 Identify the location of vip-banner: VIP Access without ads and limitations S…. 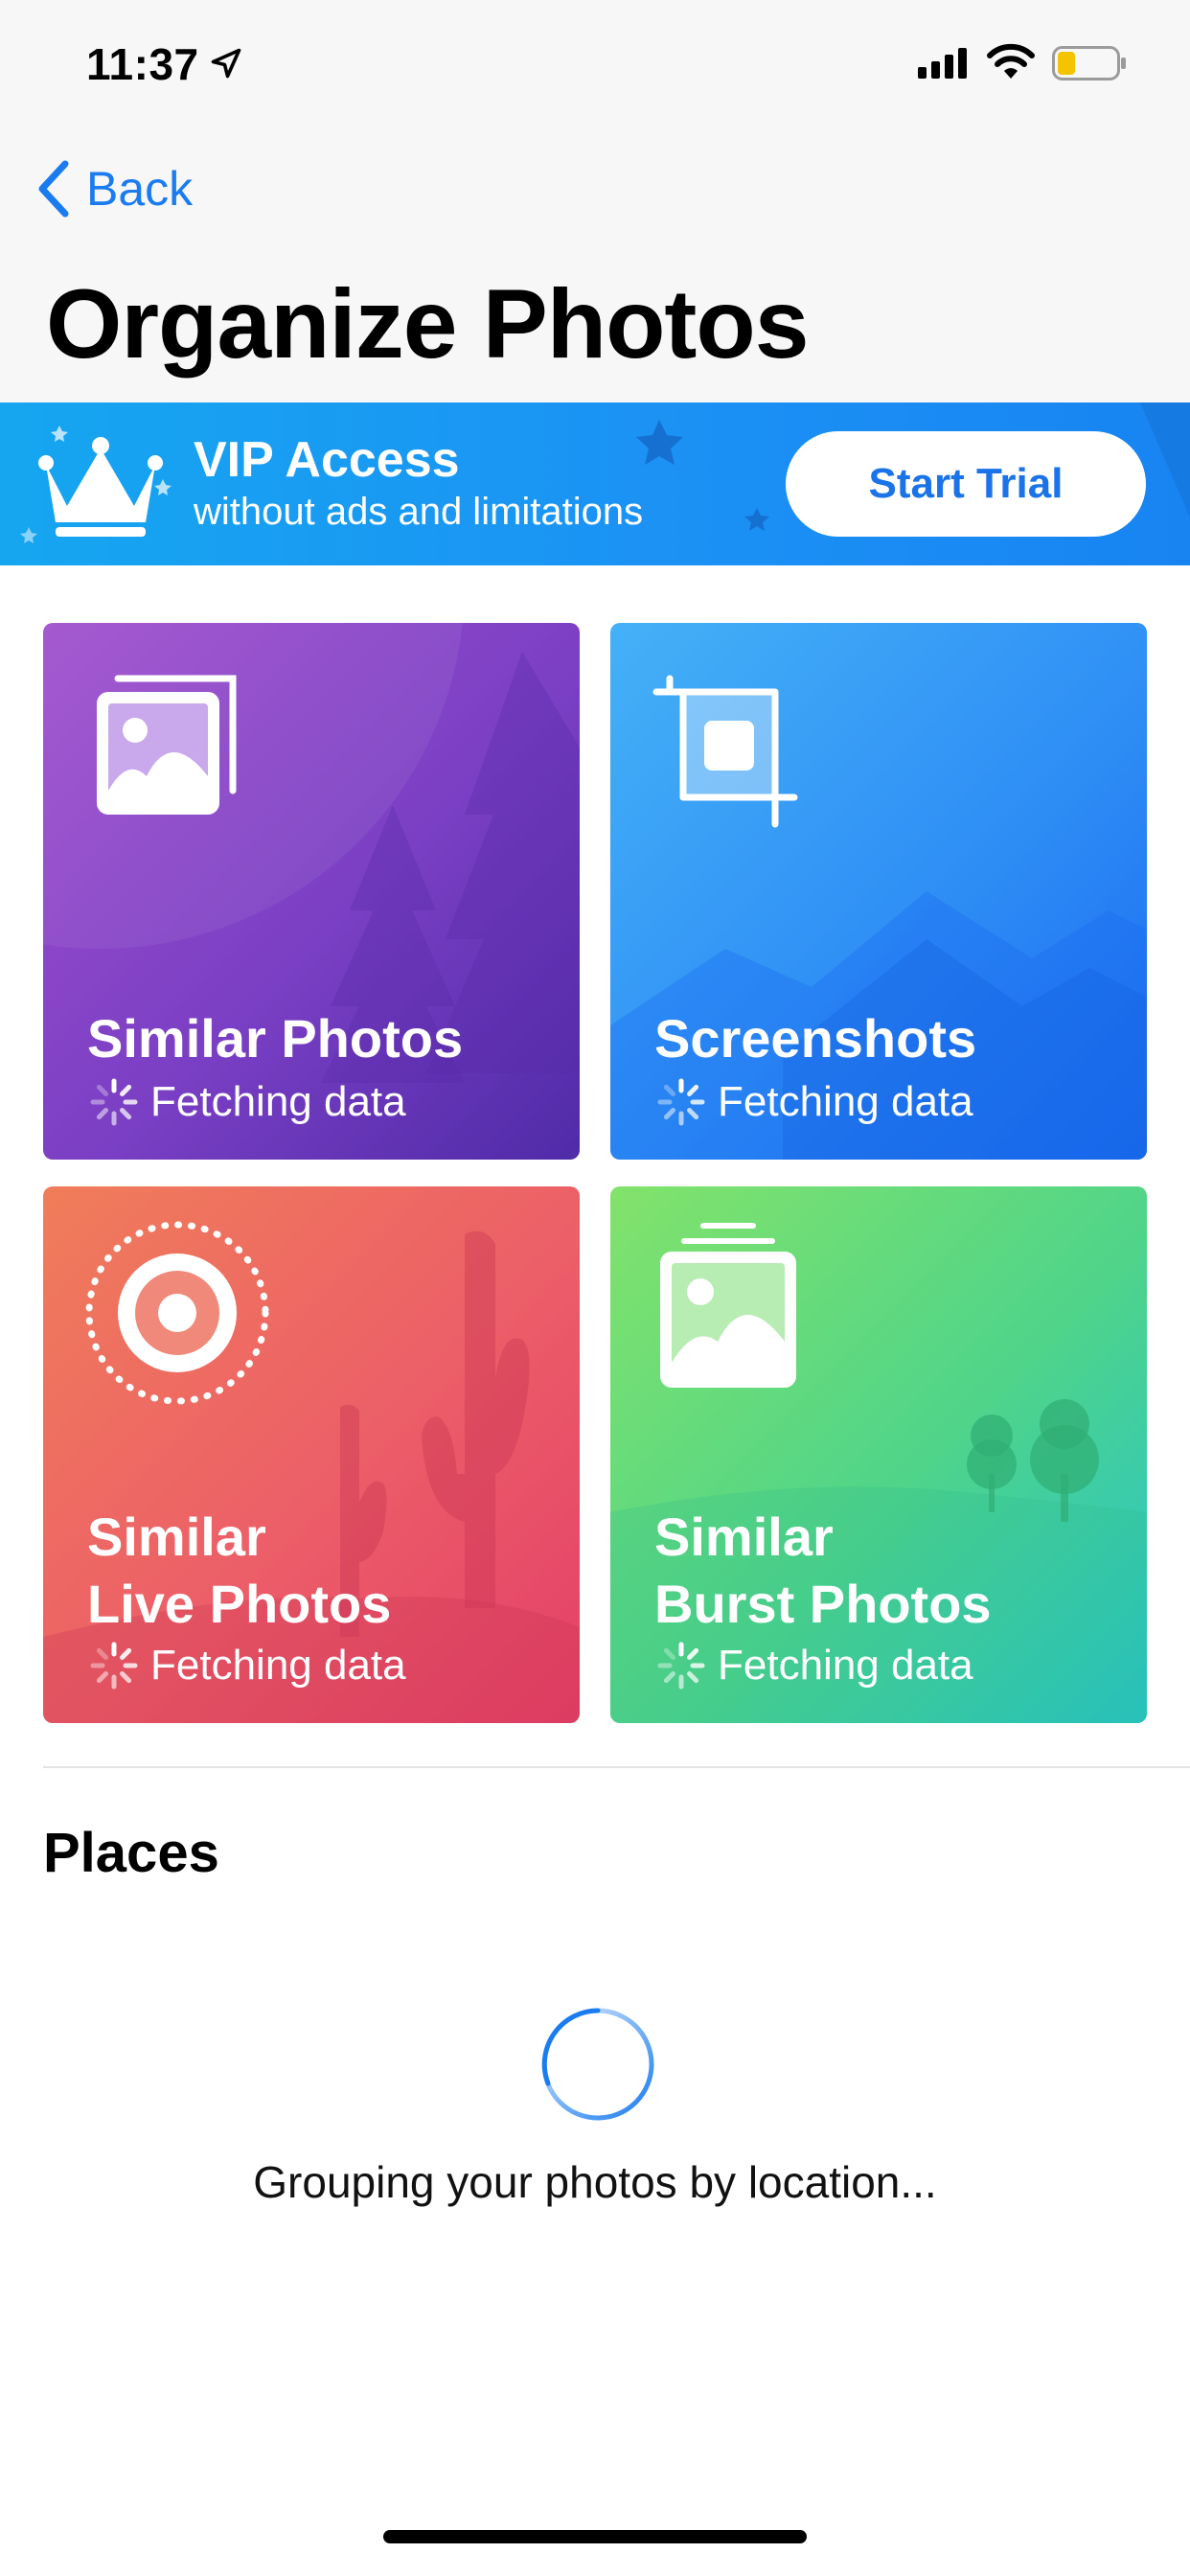
(595, 483).